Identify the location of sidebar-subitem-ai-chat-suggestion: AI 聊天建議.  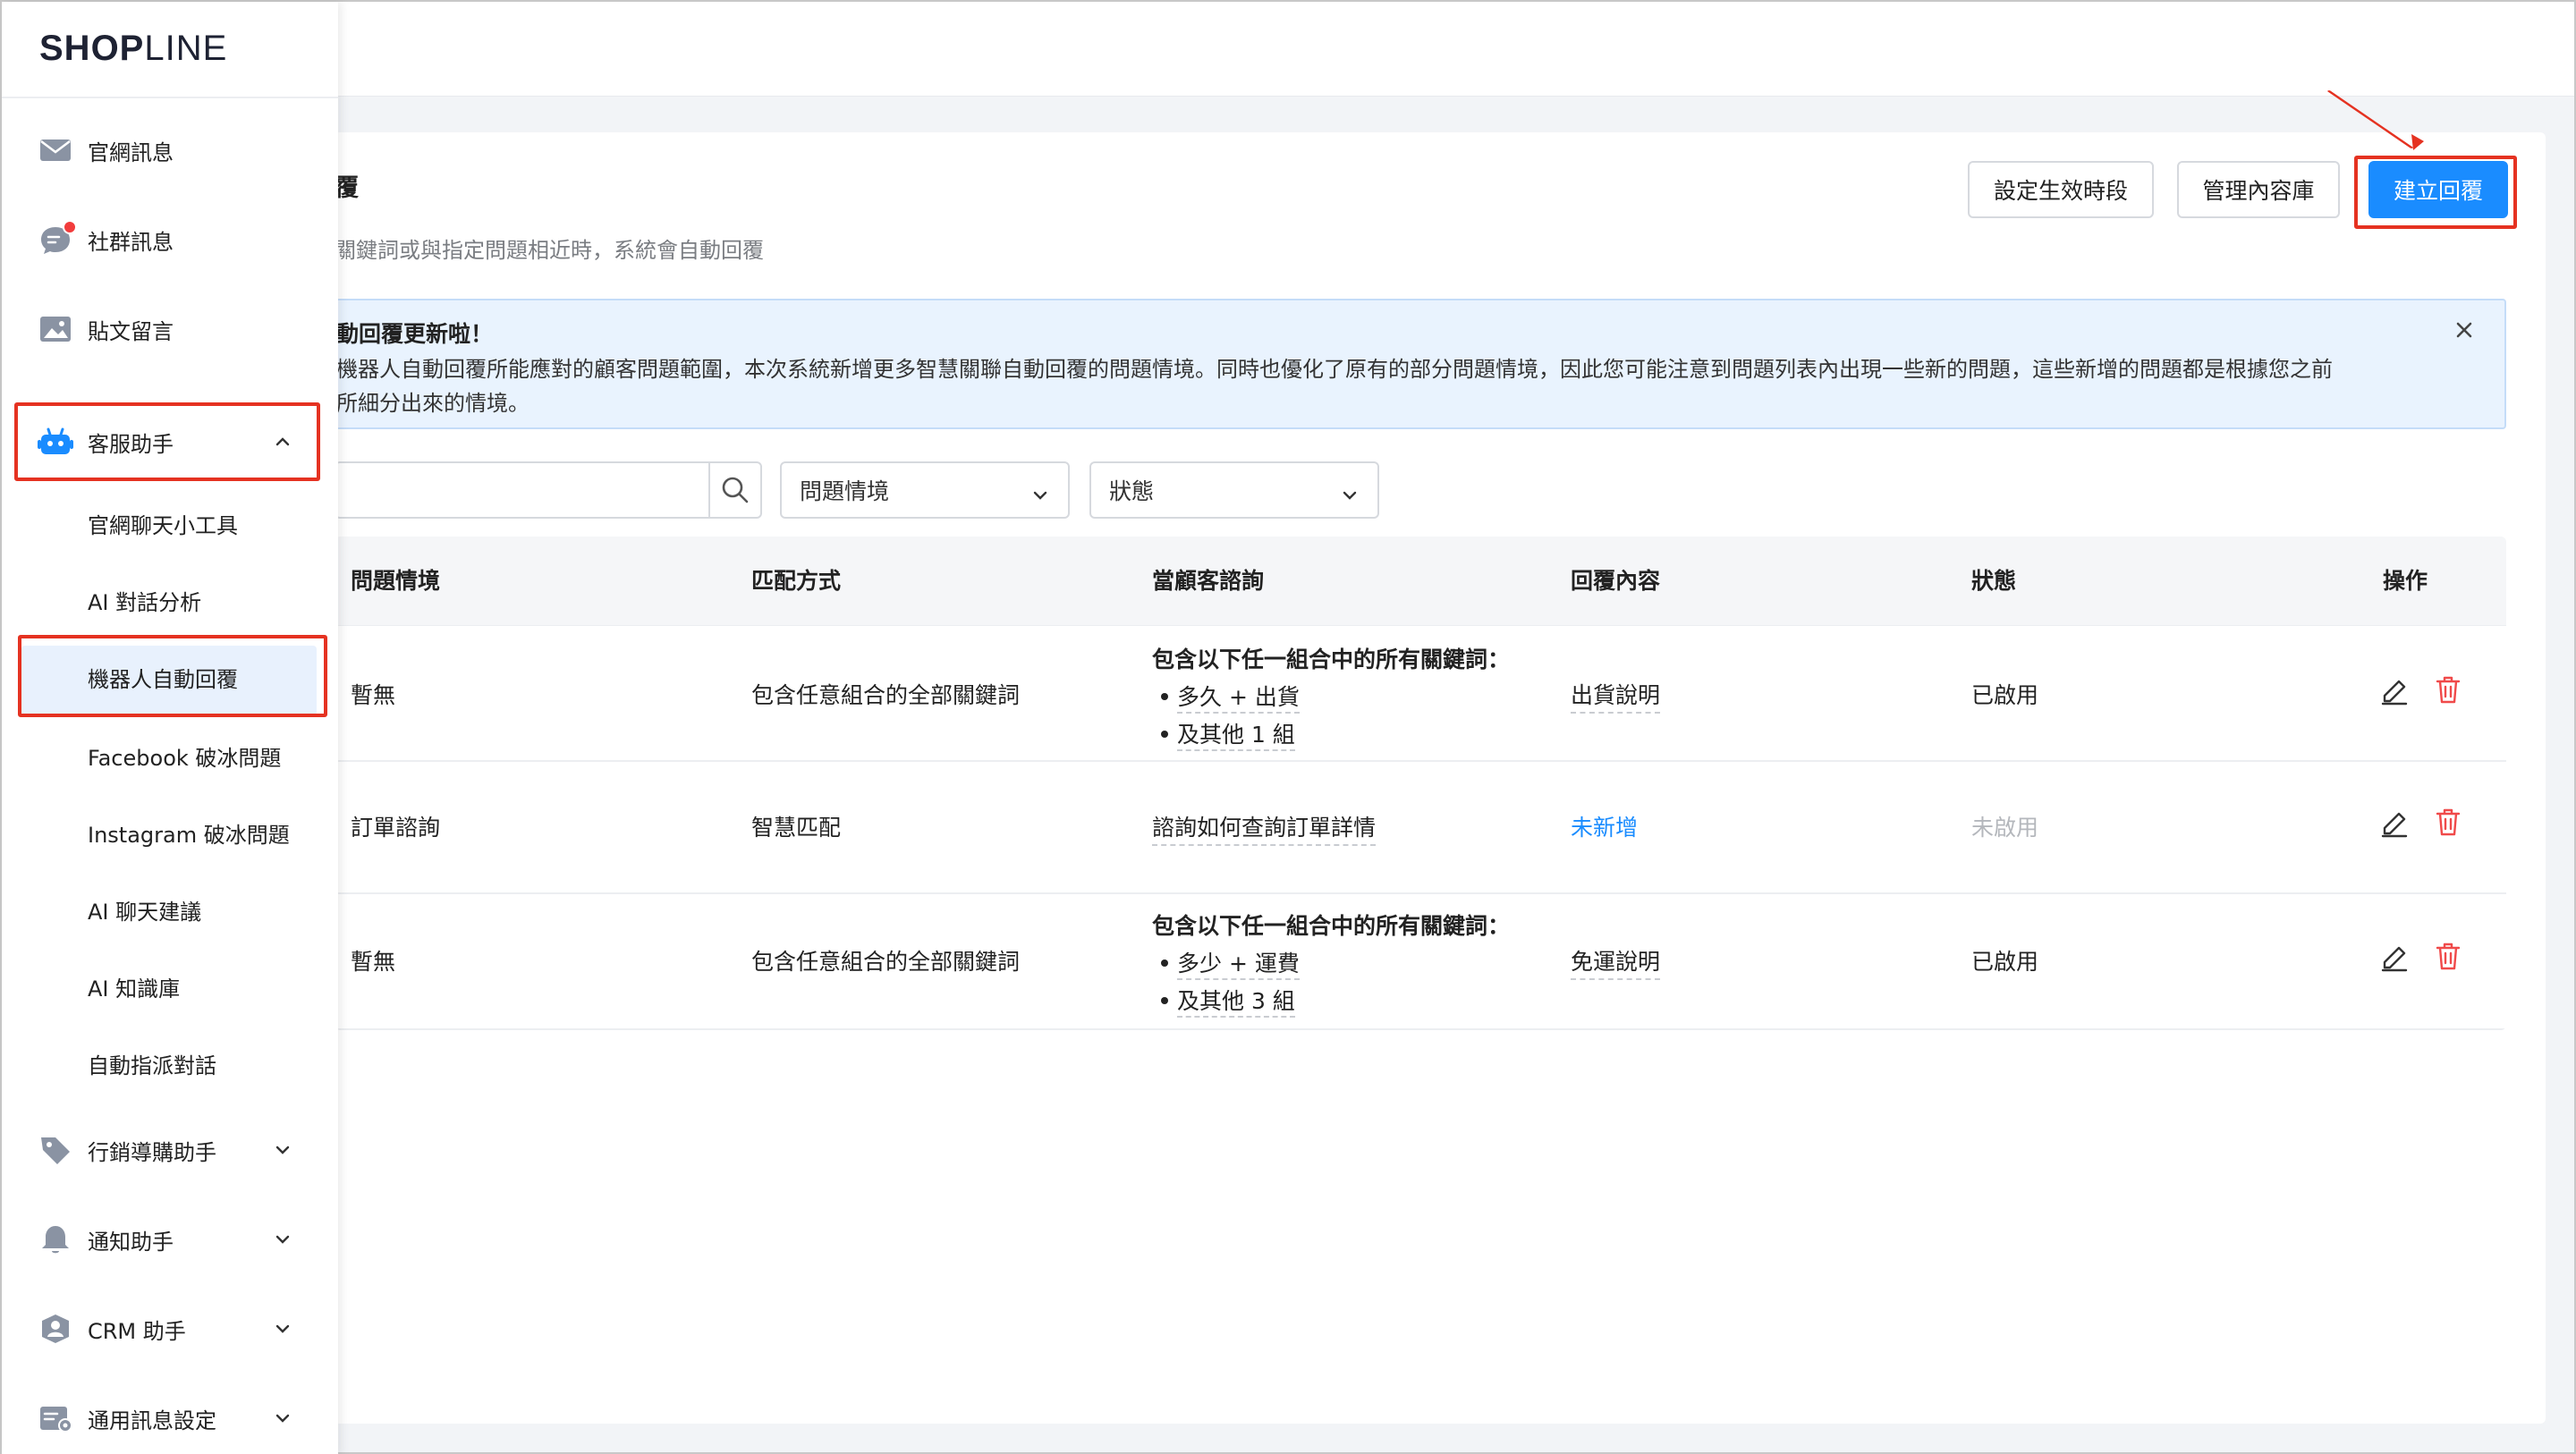
(170, 907).